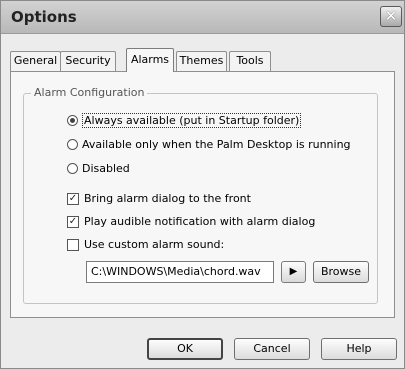 This screenshot has width=405, height=369. What do you see at coordinates (44, 17) in the screenshot?
I see `window-title: Options` at bounding box center [44, 17].